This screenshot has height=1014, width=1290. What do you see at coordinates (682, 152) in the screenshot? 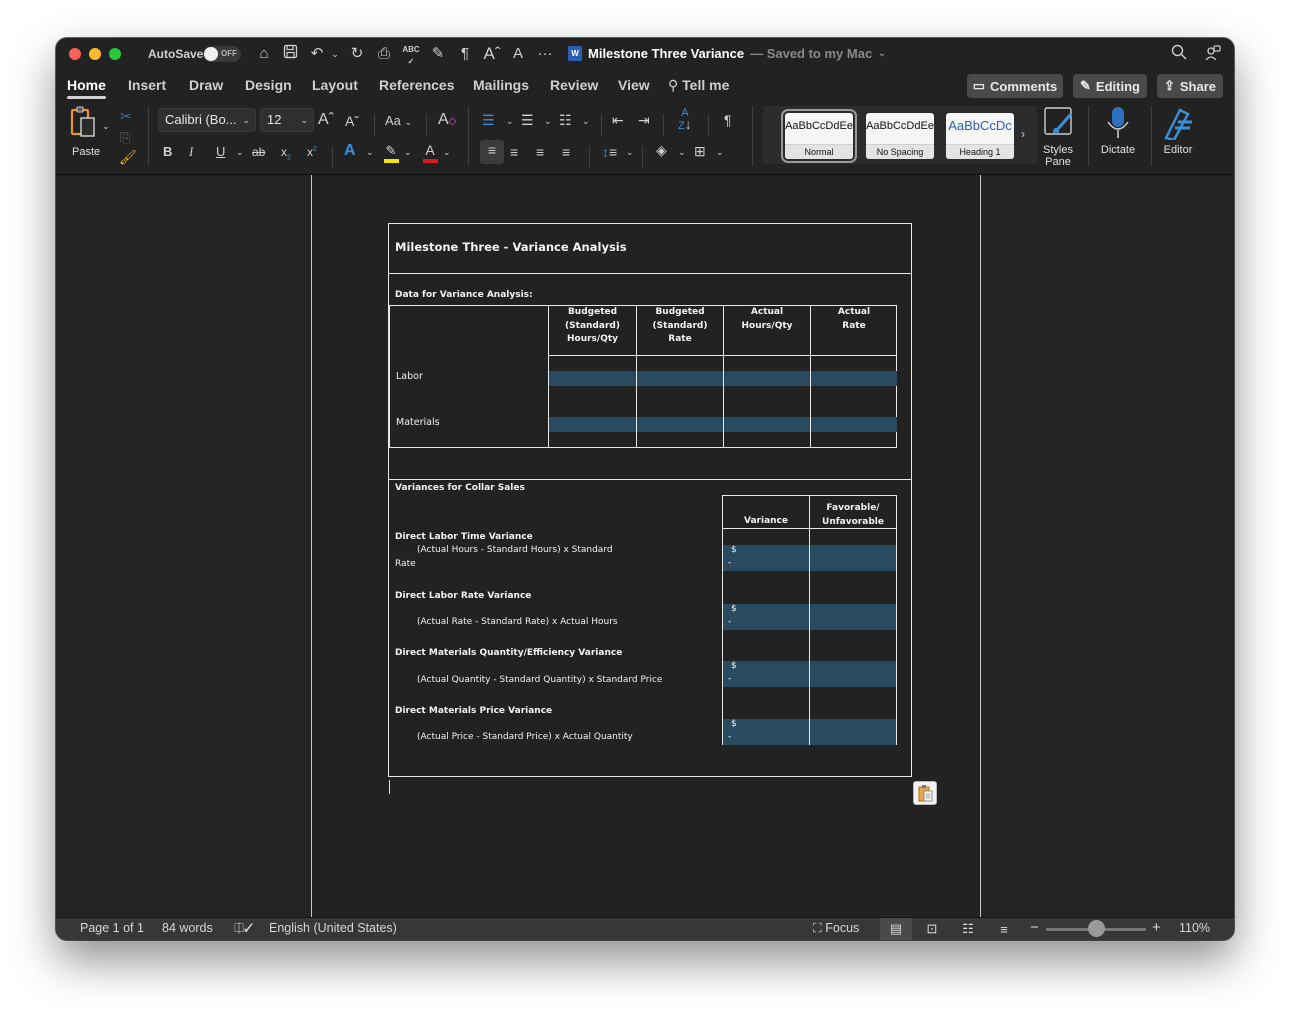
I see `shading-chevron-icon: ⌄` at bounding box center [682, 152].